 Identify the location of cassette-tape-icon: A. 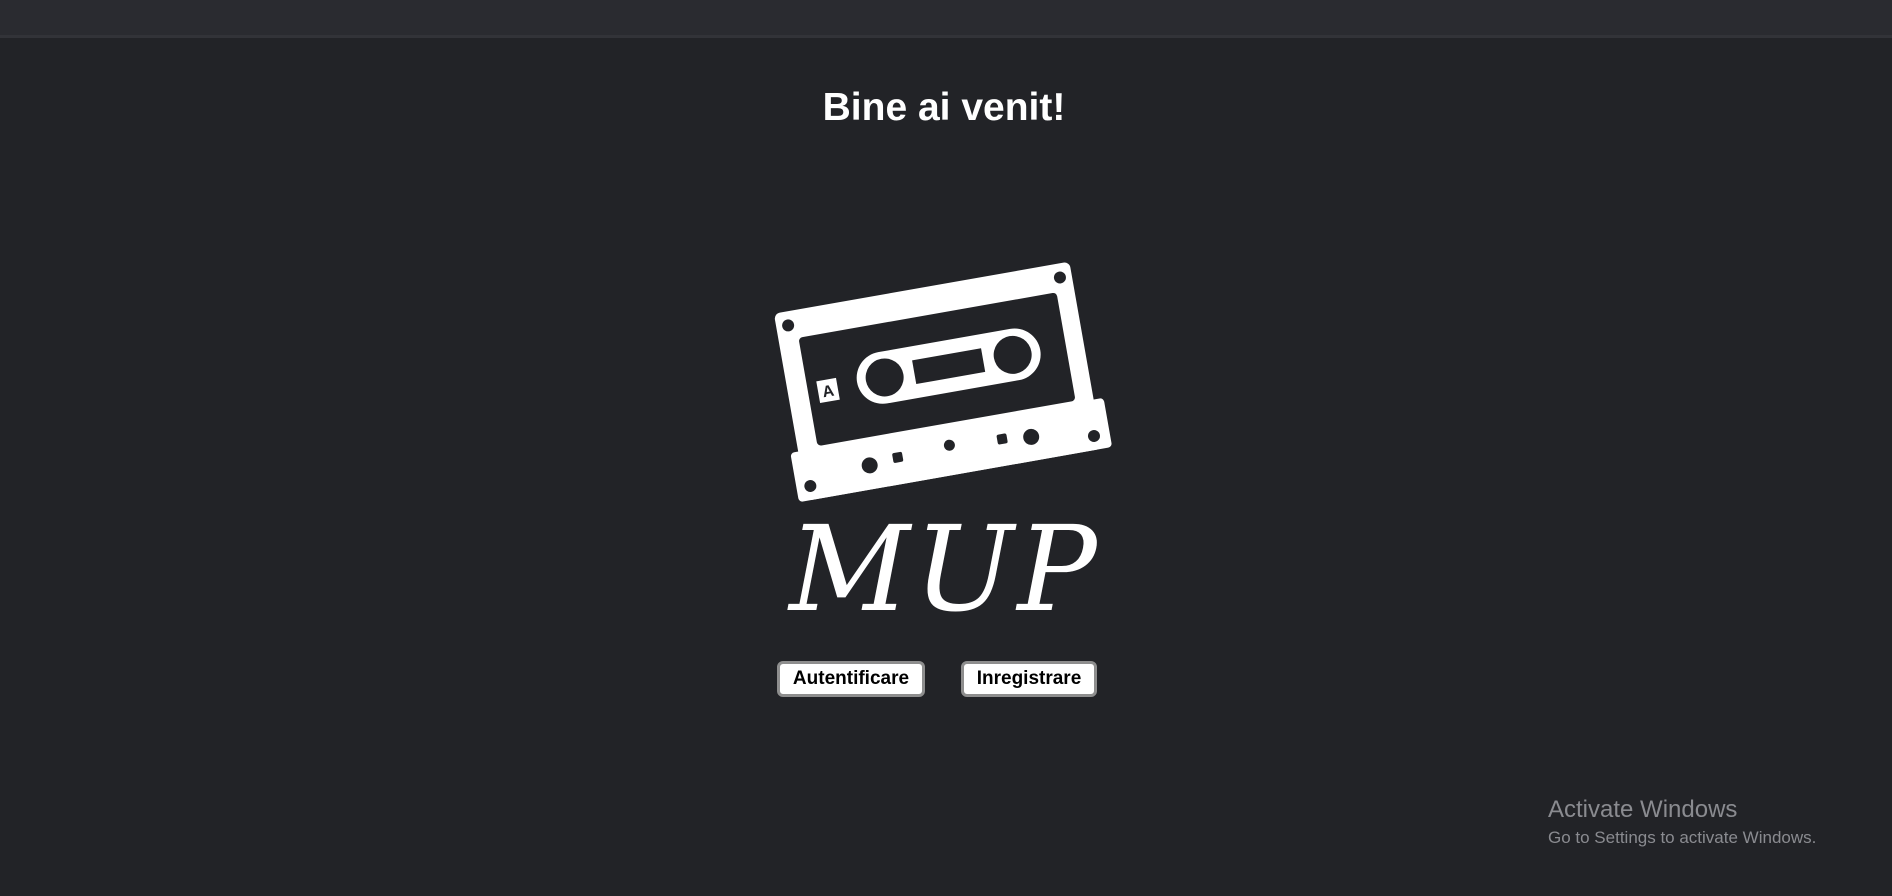
(943, 382).